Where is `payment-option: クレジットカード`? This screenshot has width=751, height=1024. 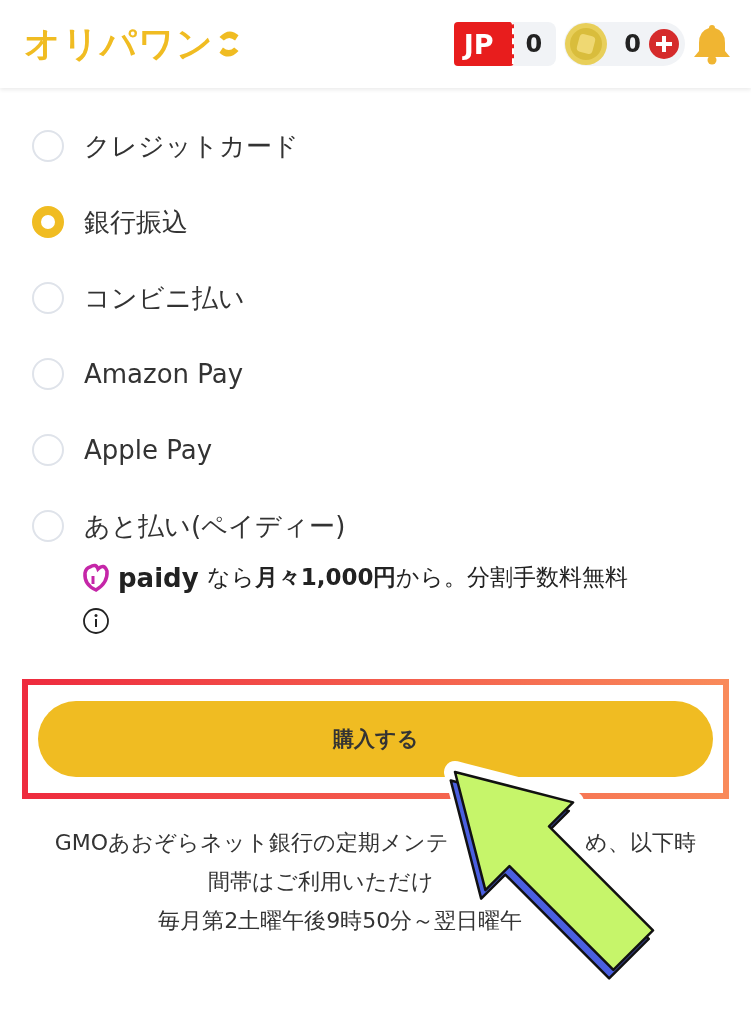 payment-option: クレジットカード is located at coordinates (391, 146).